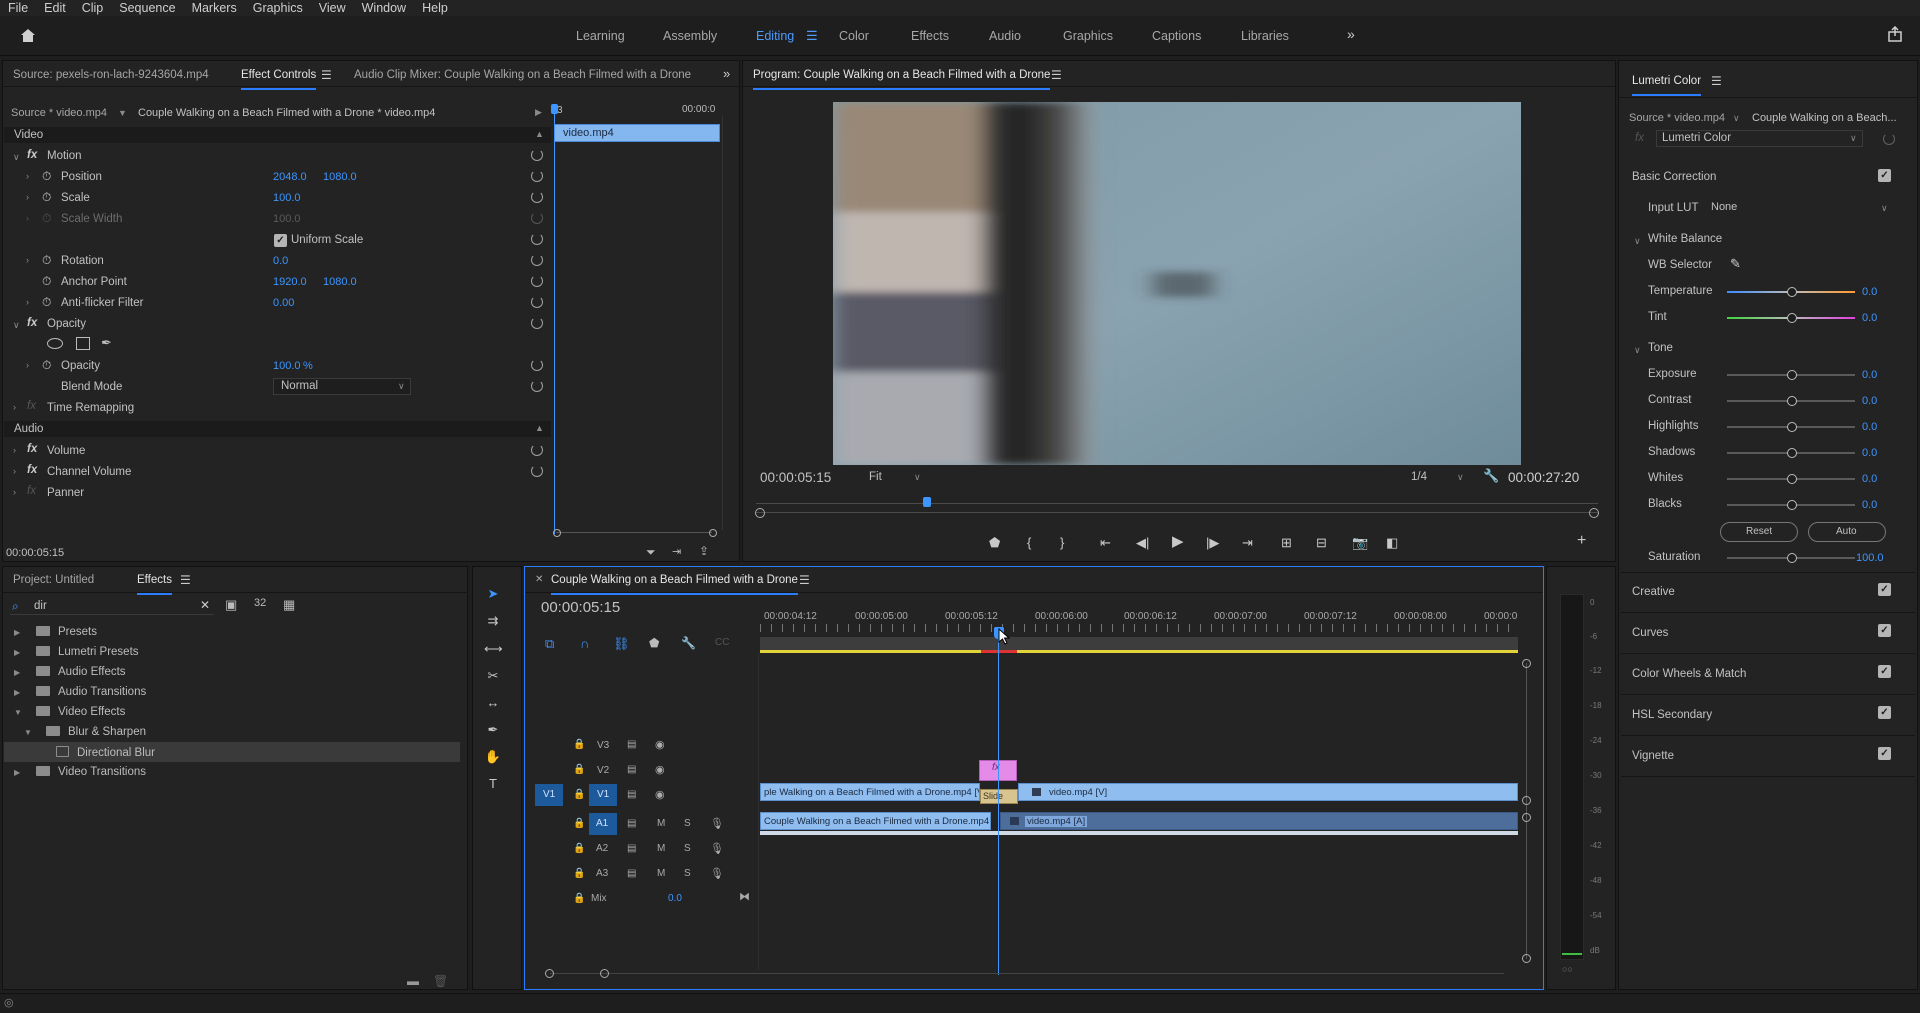 Image resolution: width=1920 pixels, height=1013 pixels. Describe the element at coordinates (1672, 715) in the screenshot. I see `hsl-secondary-label: HSL Secondary` at that location.